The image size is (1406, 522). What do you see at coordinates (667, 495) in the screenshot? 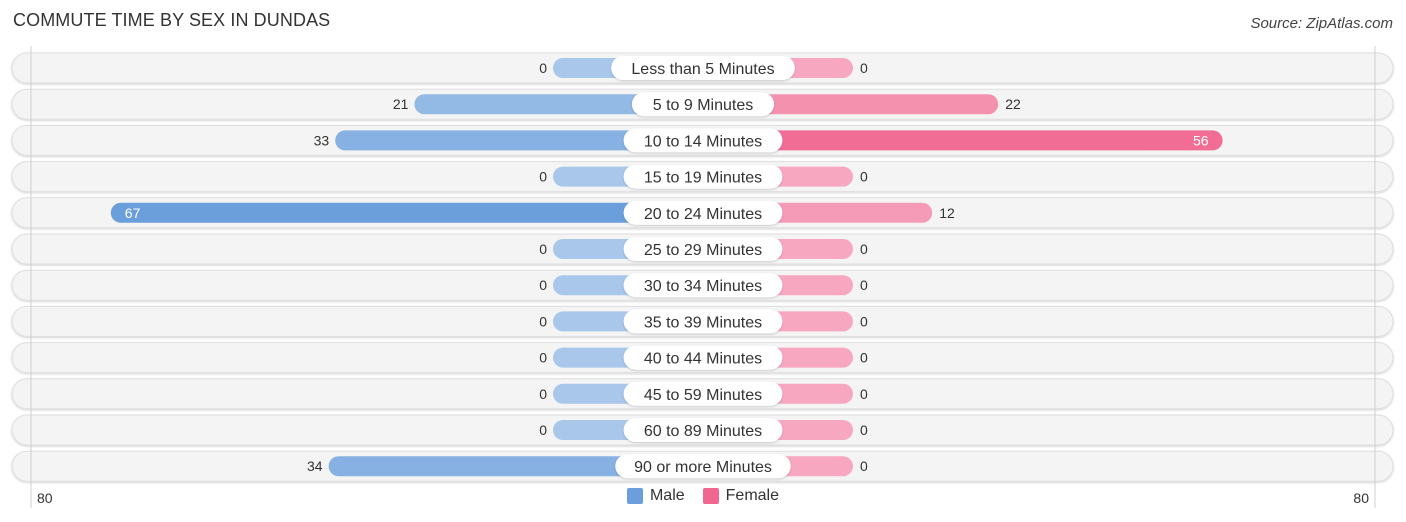
I see `legend-label-male: Male` at bounding box center [667, 495].